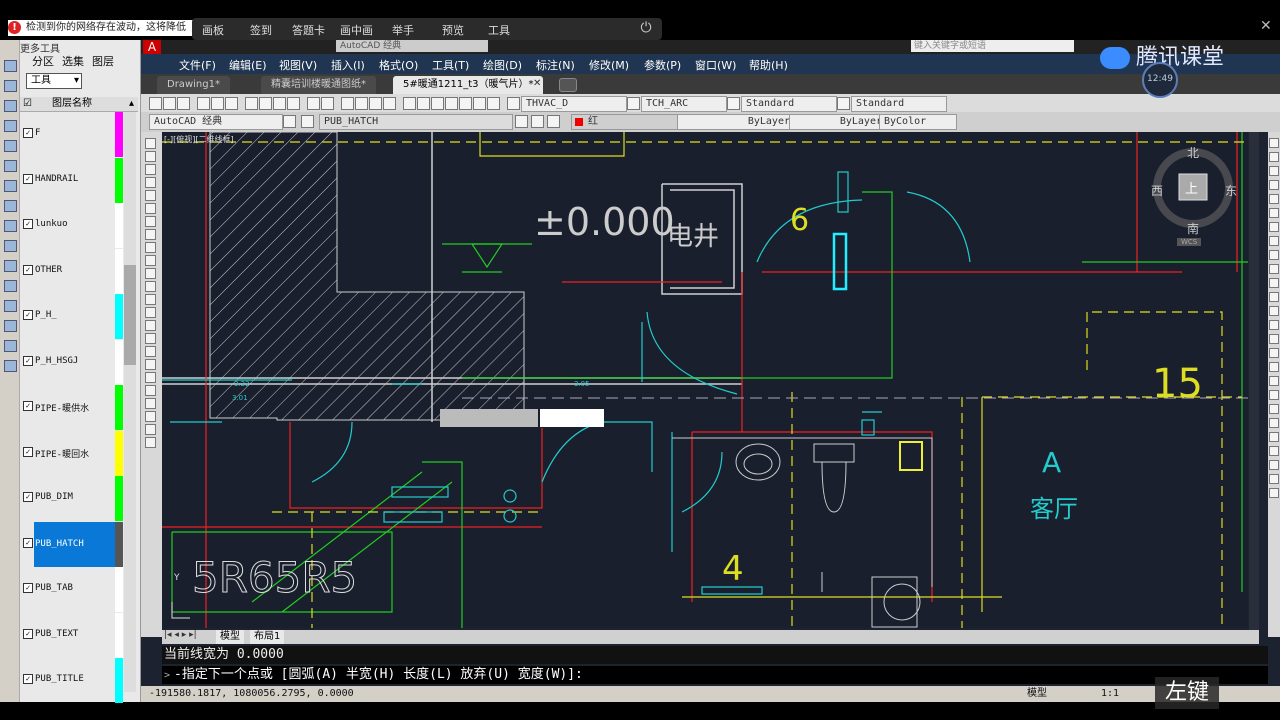 This screenshot has width=1280, height=720. I want to click on zoom-icon, so click(361, 103).